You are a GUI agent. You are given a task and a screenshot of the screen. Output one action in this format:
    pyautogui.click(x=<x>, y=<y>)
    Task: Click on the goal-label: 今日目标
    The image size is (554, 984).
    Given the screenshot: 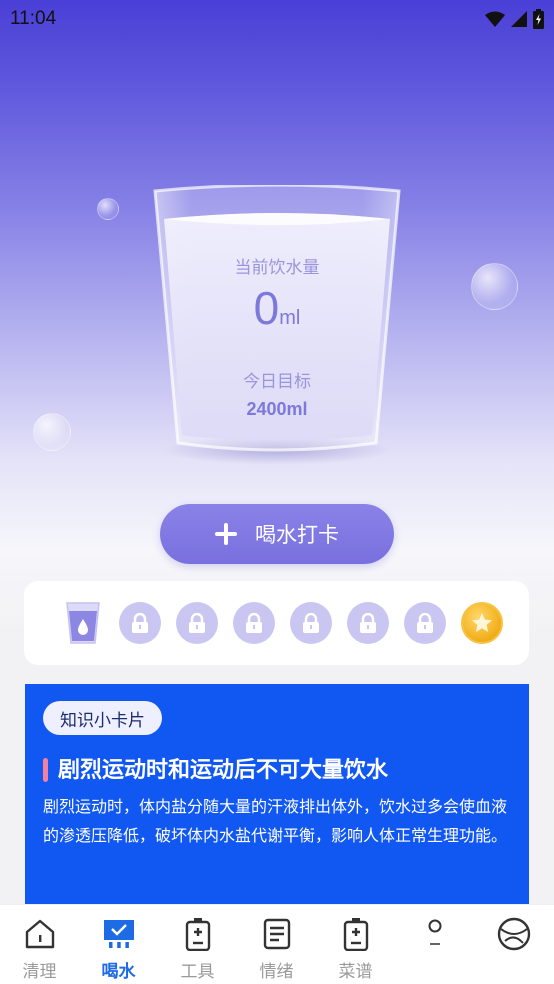 What is the action you would take?
    pyautogui.click(x=277, y=382)
    